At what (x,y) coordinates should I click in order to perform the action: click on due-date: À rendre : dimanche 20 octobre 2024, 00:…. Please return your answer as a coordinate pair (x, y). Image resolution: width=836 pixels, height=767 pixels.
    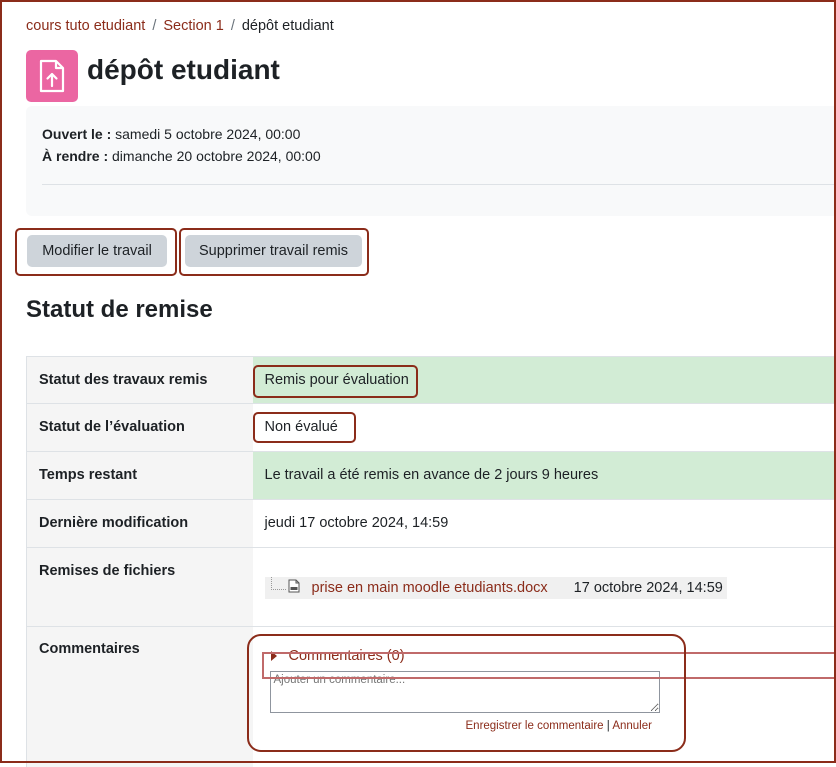
    Looking at the image, I should click on (181, 156).